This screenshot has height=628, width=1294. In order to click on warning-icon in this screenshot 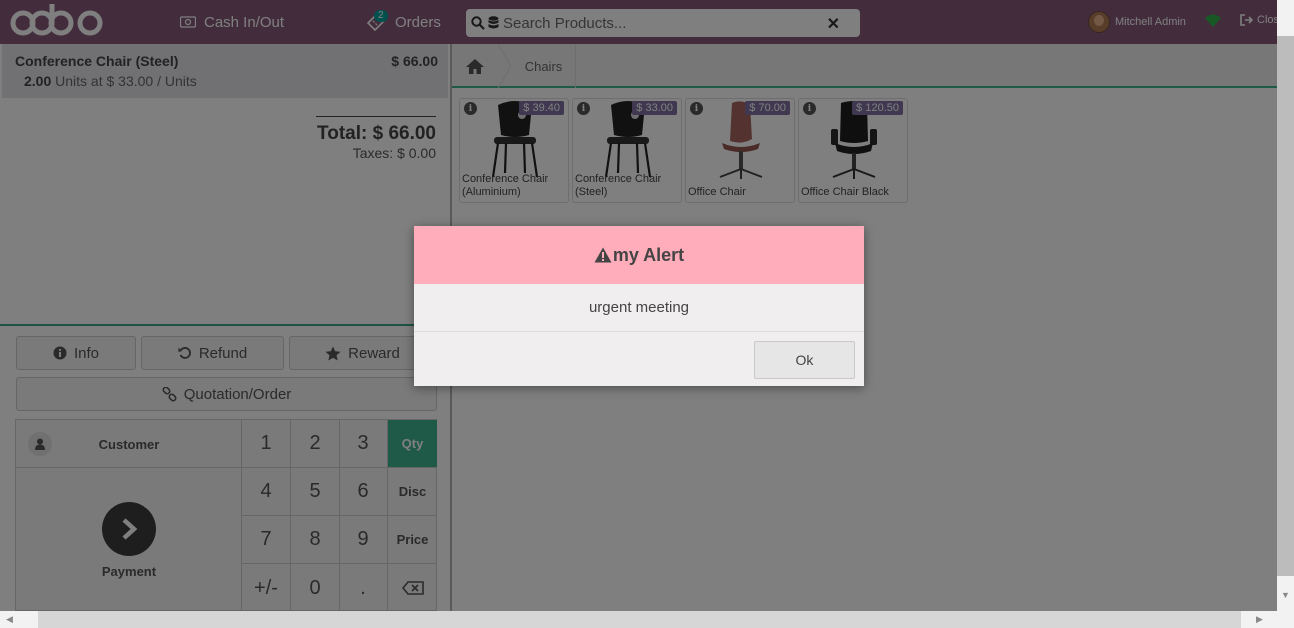, I will do `click(603, 255)`.